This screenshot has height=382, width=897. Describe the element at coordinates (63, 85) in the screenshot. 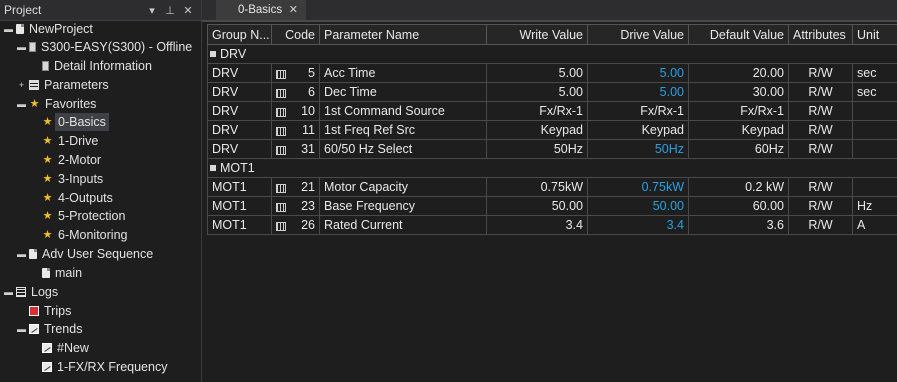

I see `tree-item-parameters: + Parameters` at that location.